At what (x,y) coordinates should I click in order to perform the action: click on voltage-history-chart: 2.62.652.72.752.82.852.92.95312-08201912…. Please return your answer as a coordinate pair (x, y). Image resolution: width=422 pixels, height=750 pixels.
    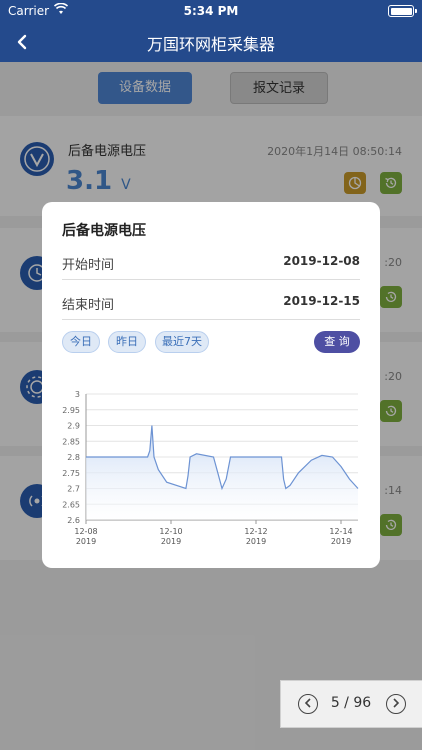
    Looking at the image, I should click on (210, 468).